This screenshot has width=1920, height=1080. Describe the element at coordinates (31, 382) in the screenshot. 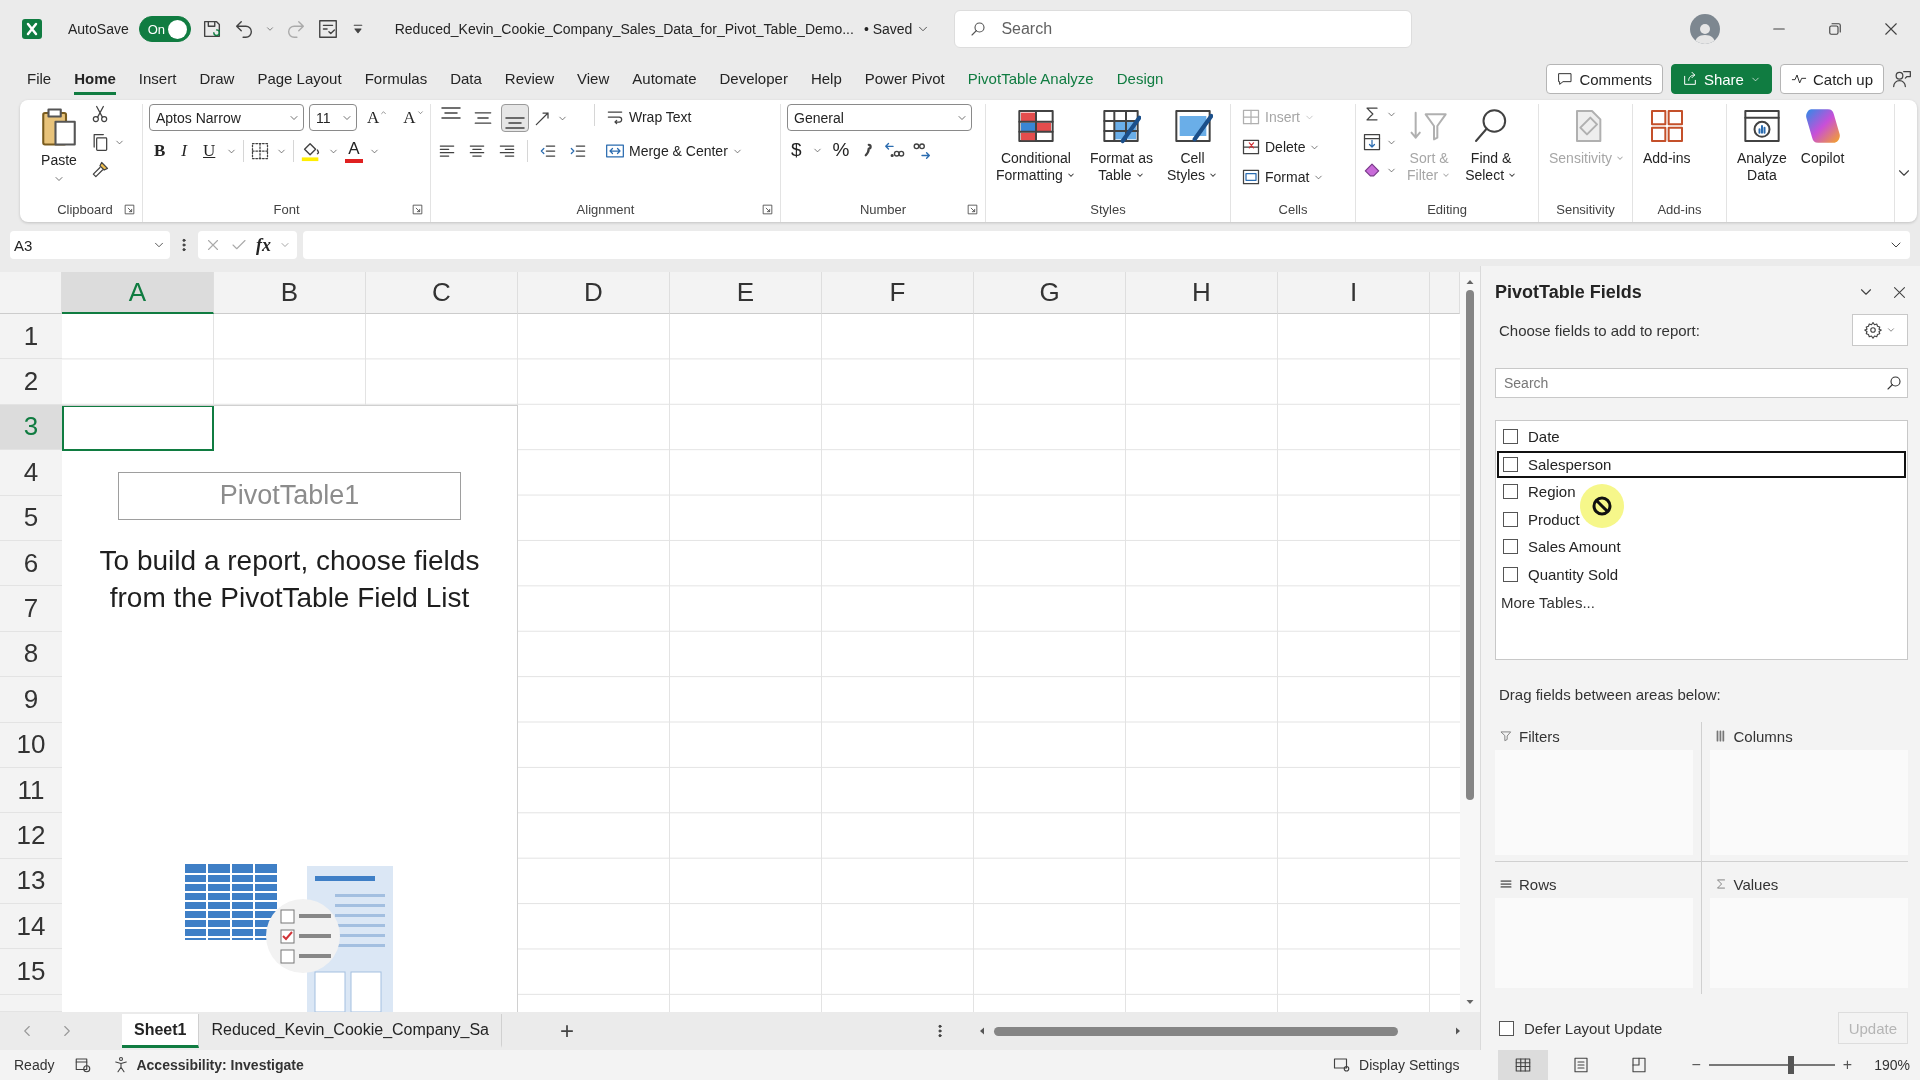

I see `row-header: 2` at that location.